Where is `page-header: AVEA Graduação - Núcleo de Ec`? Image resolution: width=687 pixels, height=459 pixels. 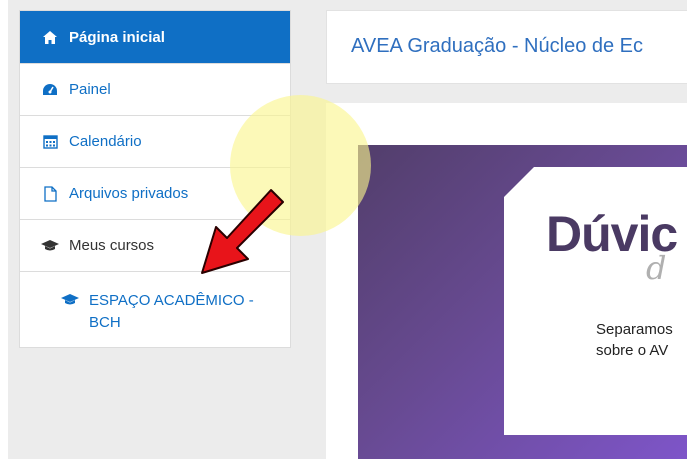
page-header: AVEA Graduação - Núcleo de Ec is located at coordinates (506, 47).